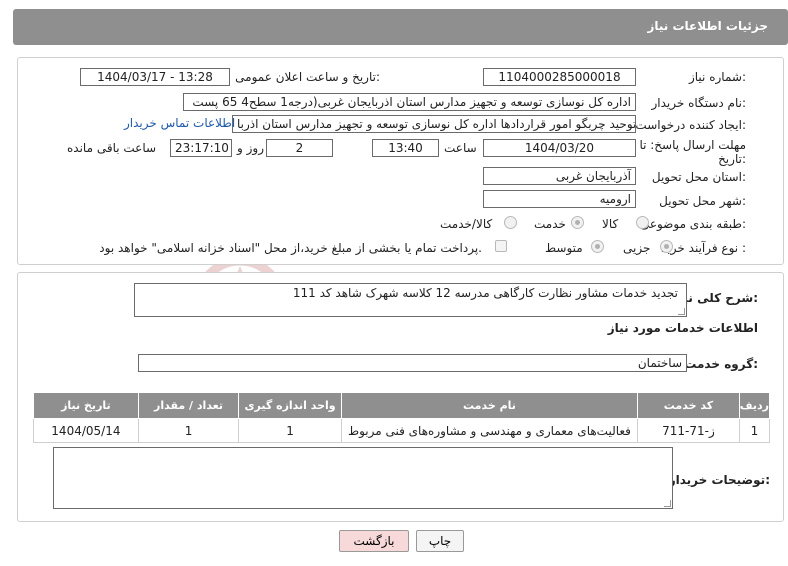  I want to click on process-option-medium: متوسط, so click(564, 248).